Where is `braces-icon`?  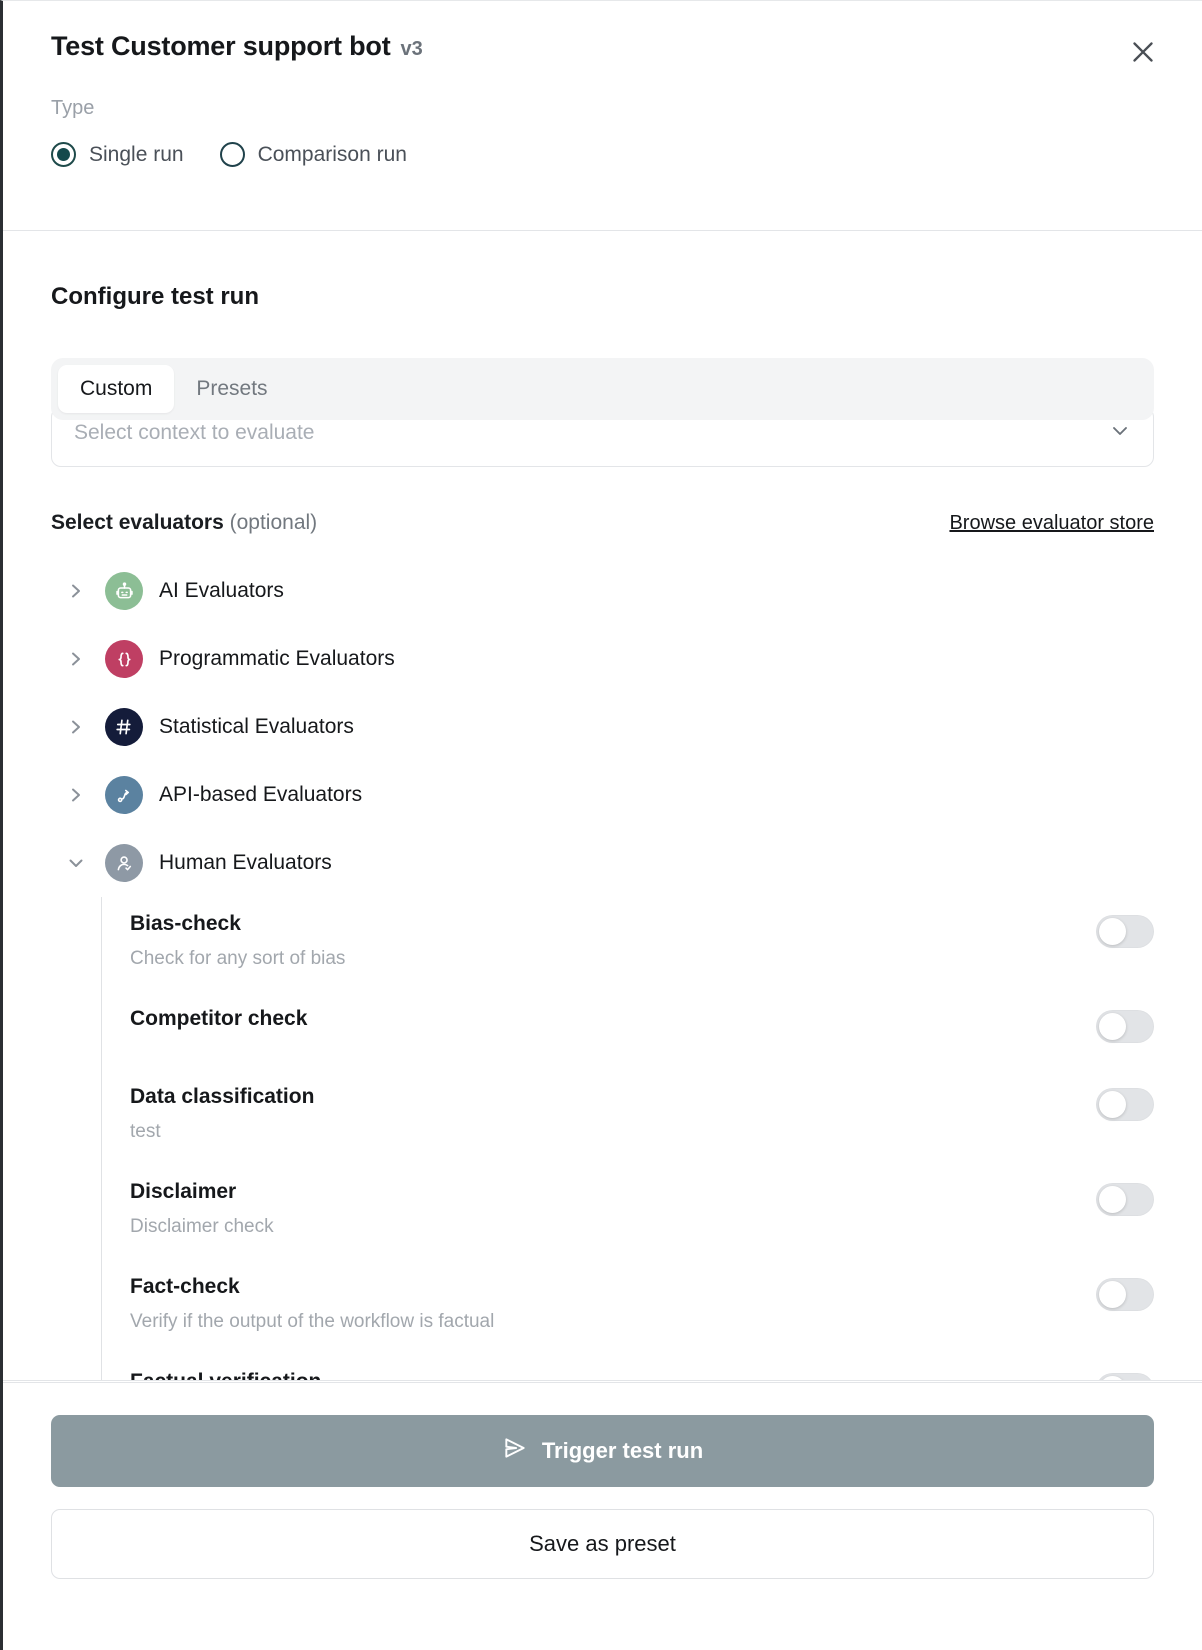
braces-icon is located at coordinates (124, 659).